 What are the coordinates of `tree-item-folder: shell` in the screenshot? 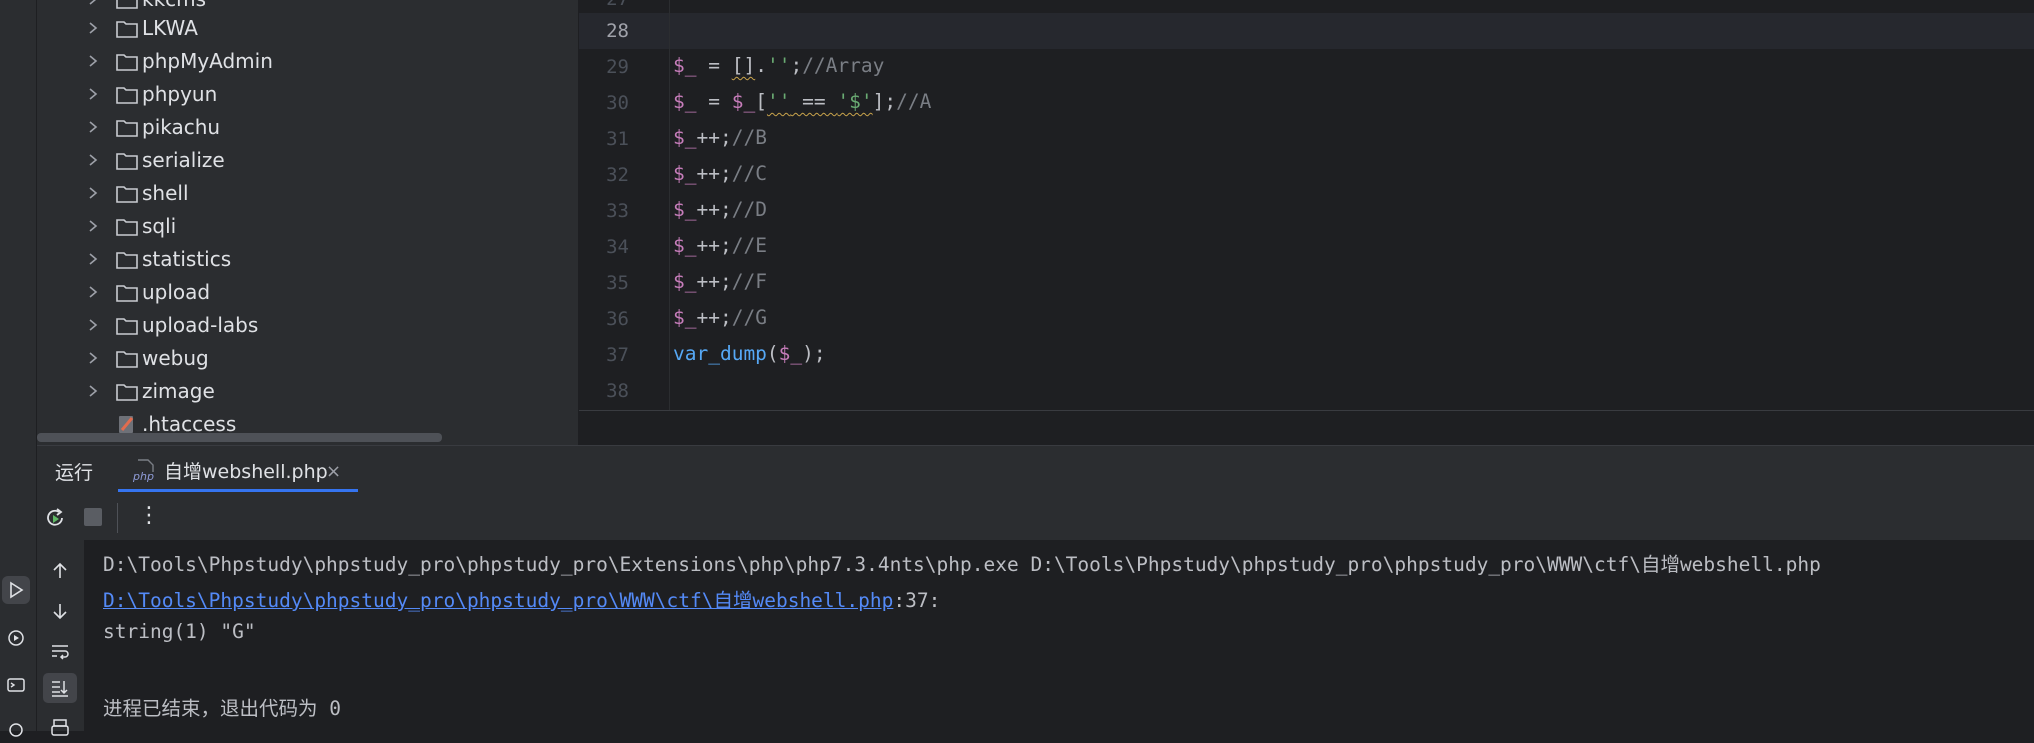 It's located at (307, 193).